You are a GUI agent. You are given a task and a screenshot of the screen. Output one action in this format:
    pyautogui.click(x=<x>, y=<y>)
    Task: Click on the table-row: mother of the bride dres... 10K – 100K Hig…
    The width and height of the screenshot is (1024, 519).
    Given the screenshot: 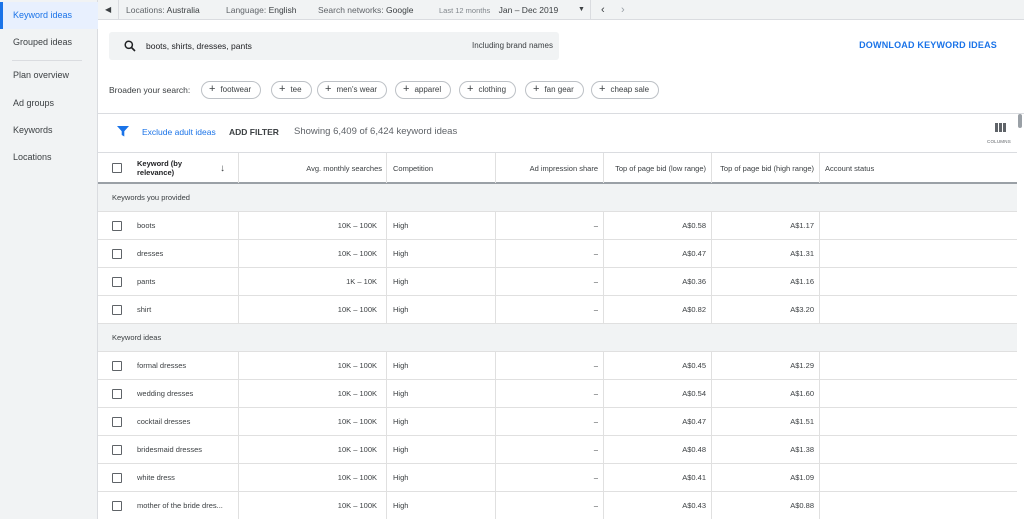 What is the action you would take?
    pyautogui.click(x=557, y=505)
    